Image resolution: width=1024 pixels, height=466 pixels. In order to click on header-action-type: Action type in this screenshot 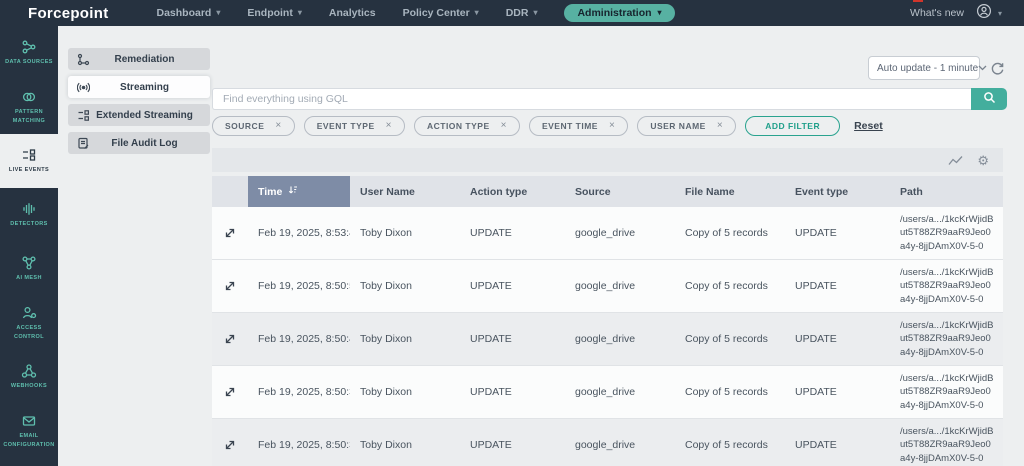, I will do `click(512, 191)`.